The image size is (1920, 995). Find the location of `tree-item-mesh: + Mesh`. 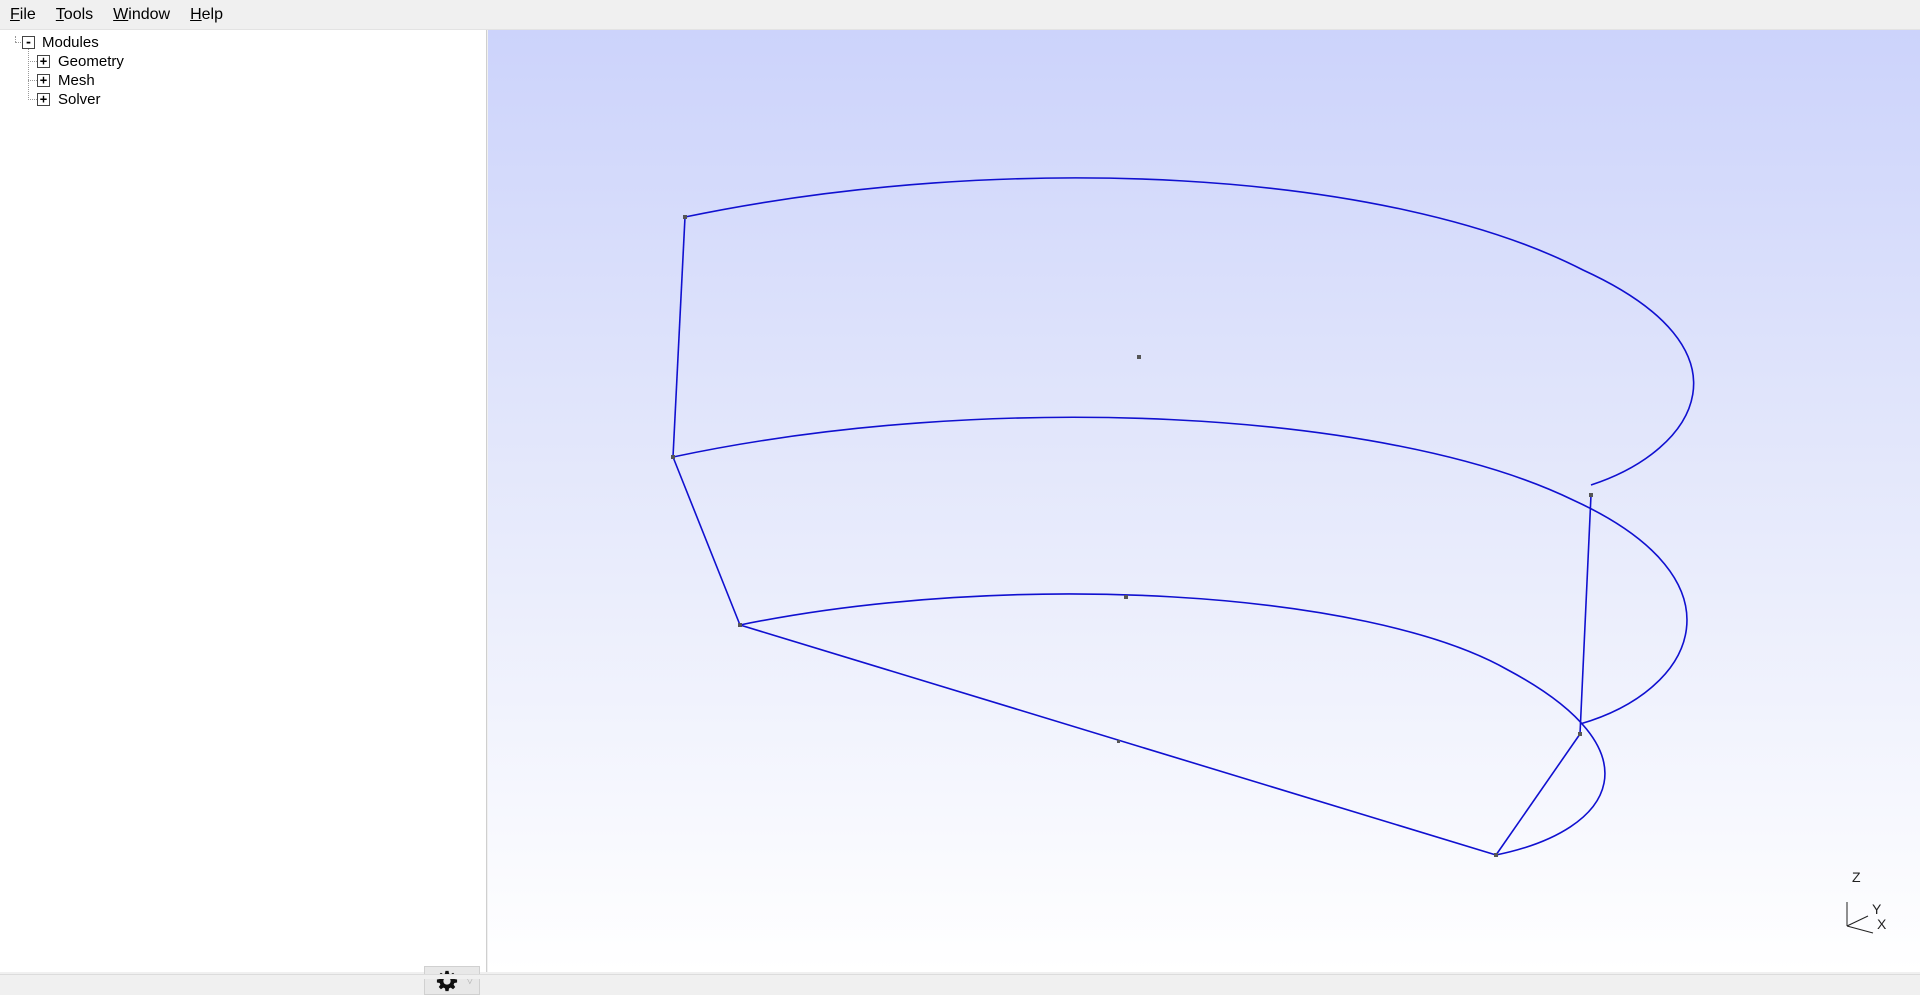

tree-item-mesh: + Mesh is located at coordinates (240, 80).